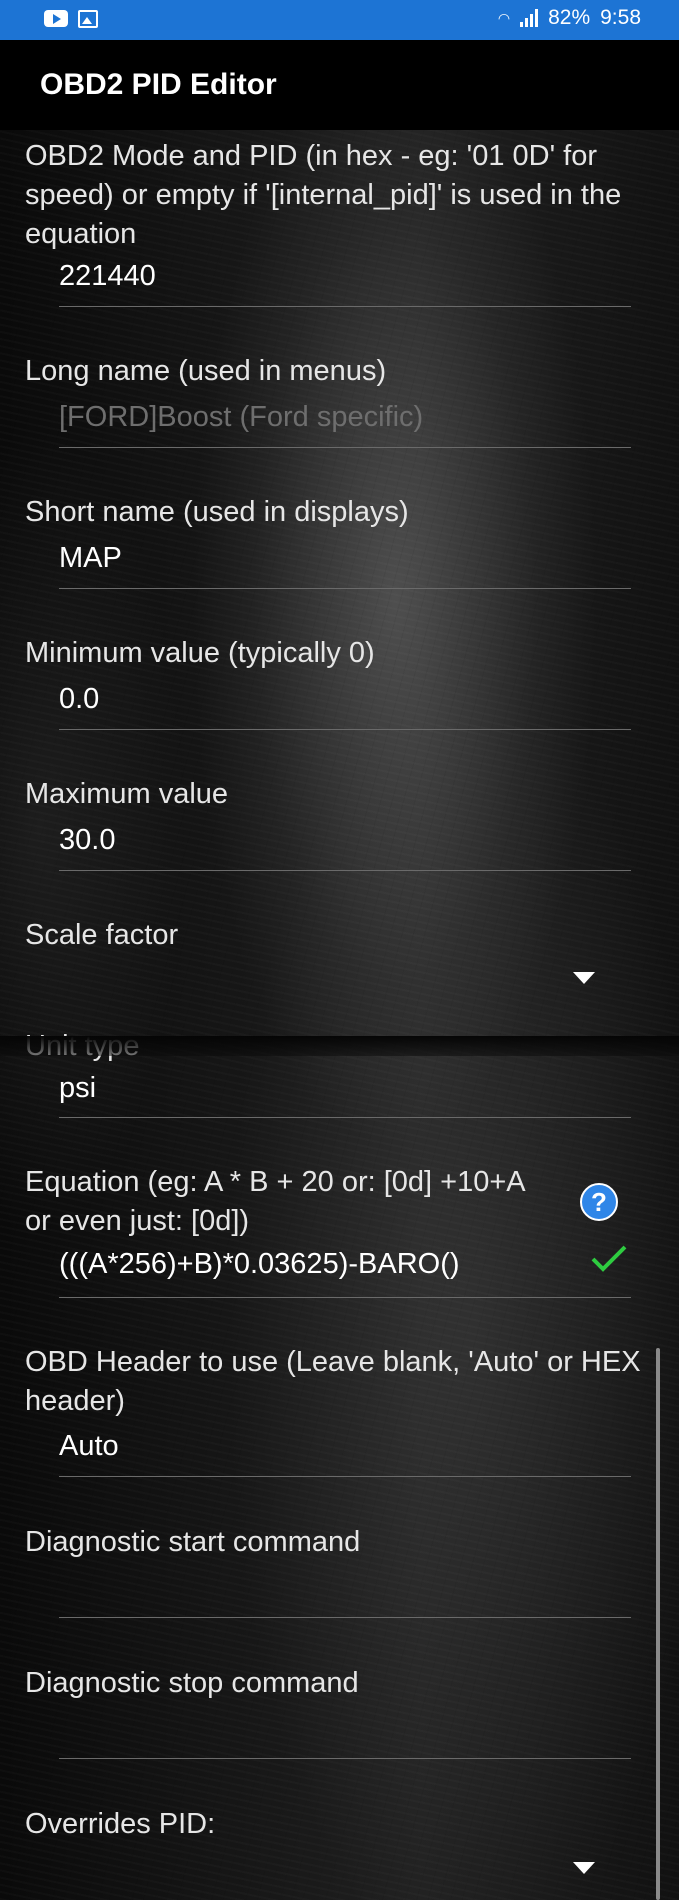 The width and height of the screenshot is (679, 1900). What do you see at coordinates (206, 371) in the screenshot?
I see `long-name-label: Long name (used in menus)` at bounding box center [206, 371].